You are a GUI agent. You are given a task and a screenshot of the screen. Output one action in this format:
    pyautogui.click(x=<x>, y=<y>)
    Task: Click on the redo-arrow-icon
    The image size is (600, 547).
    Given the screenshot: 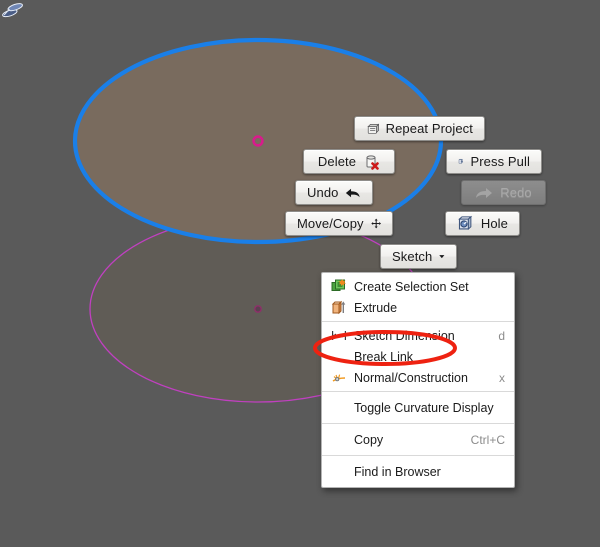 What is the action you would take?
    pyautogui.click(x=484, y=192)
    